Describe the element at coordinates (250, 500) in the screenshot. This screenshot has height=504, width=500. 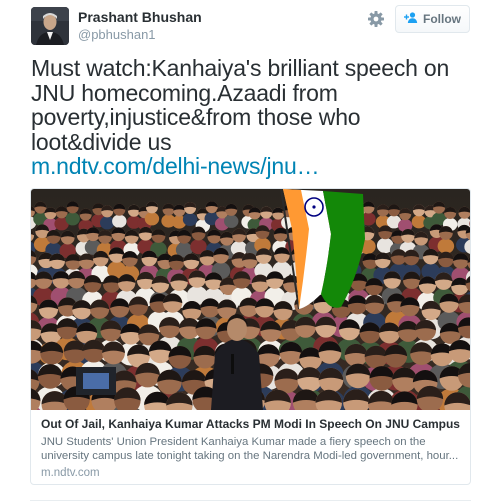
I see `divider` at that location.